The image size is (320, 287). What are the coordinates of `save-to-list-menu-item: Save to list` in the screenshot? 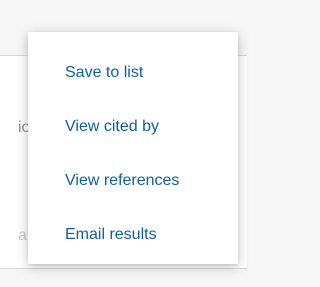 It's located at (133, 76).